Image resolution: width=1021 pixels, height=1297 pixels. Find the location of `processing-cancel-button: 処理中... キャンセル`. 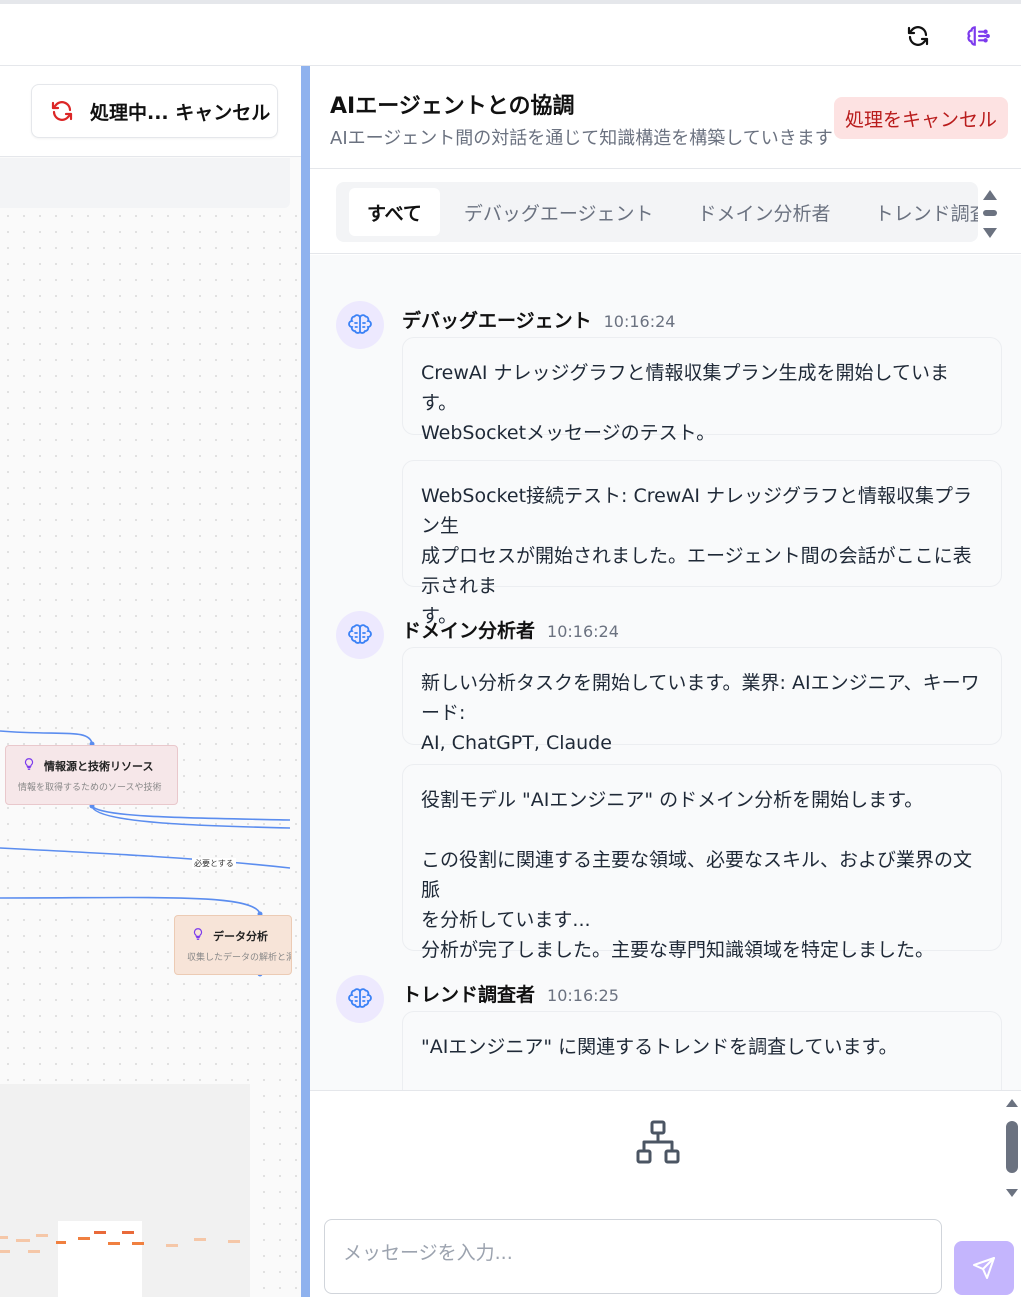

processing-cancel-button: 処理中... キャンセル is located at coordinates (154, 111).